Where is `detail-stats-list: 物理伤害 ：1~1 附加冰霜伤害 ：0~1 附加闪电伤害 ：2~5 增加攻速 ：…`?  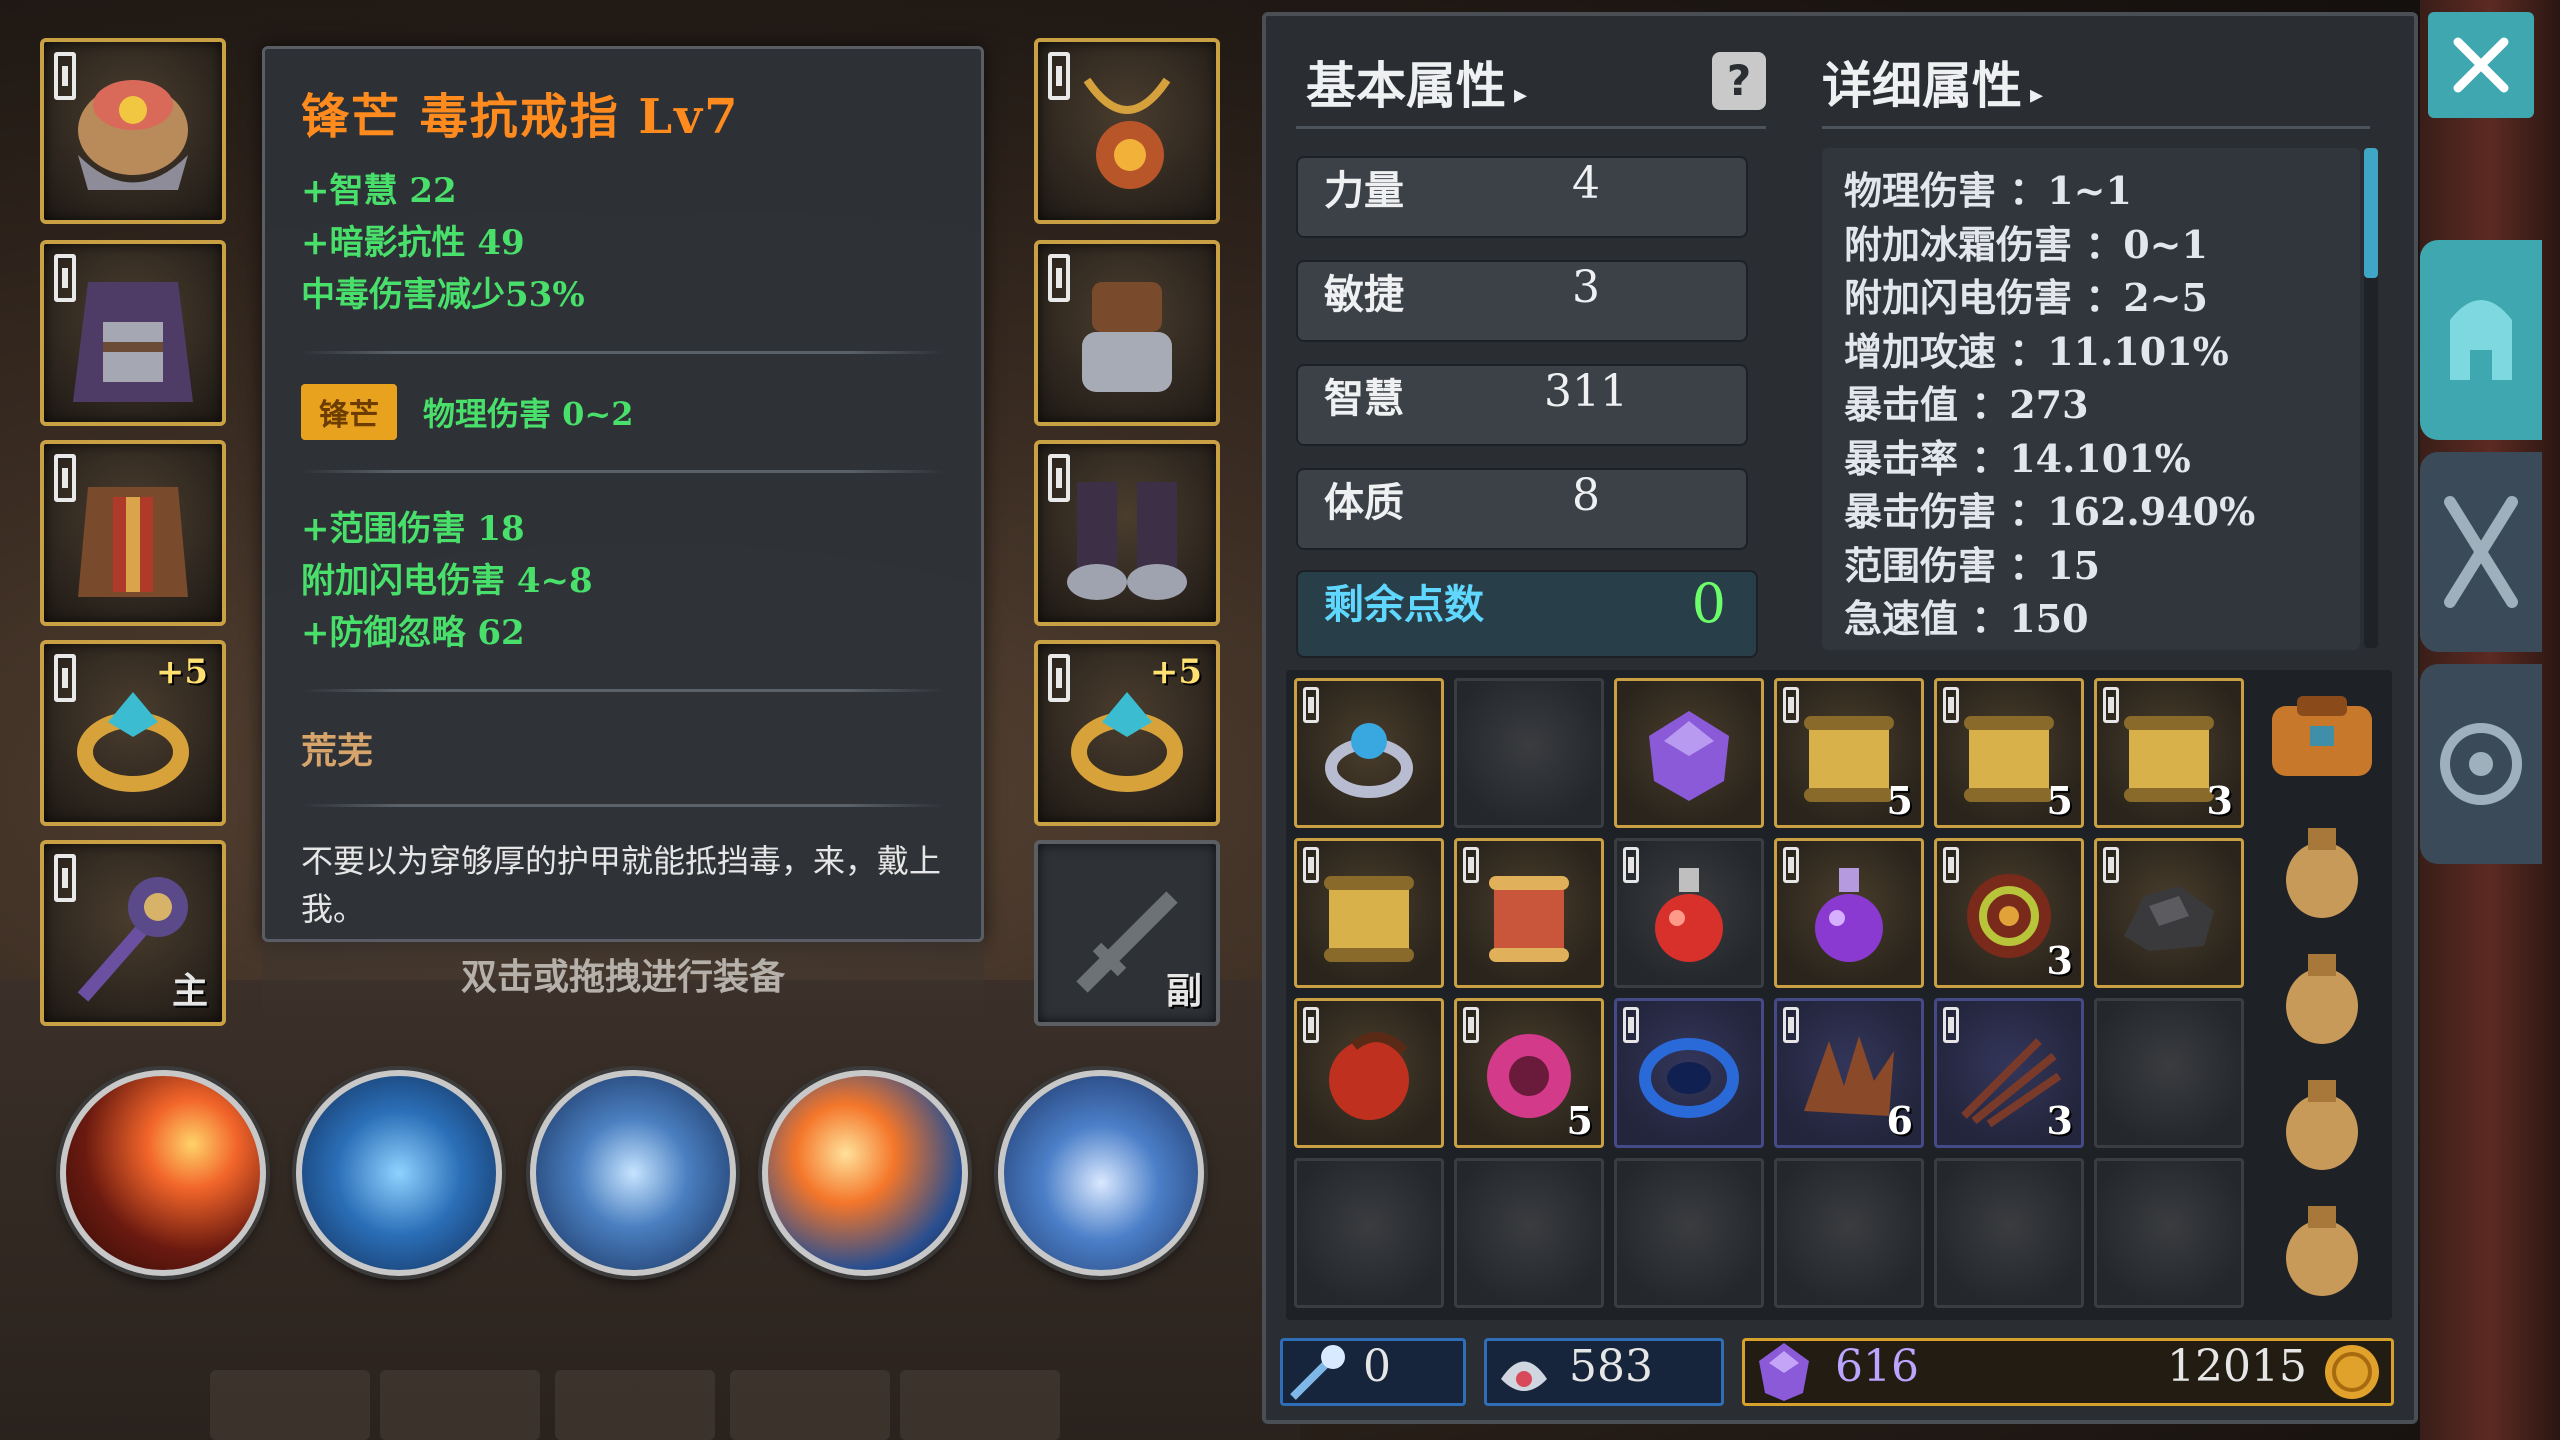
detail-stats-list: 物理伤害 ：1~1 附加冰霜伤害 ：0~1 附加闪电伤害 ：2~5 增加攻速 ：… is located at coordinates (2091, 399).